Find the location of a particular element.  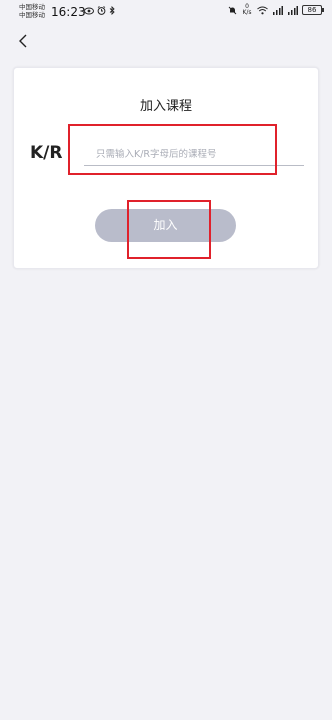

wifi-icon is located at coordinates (262, 10).